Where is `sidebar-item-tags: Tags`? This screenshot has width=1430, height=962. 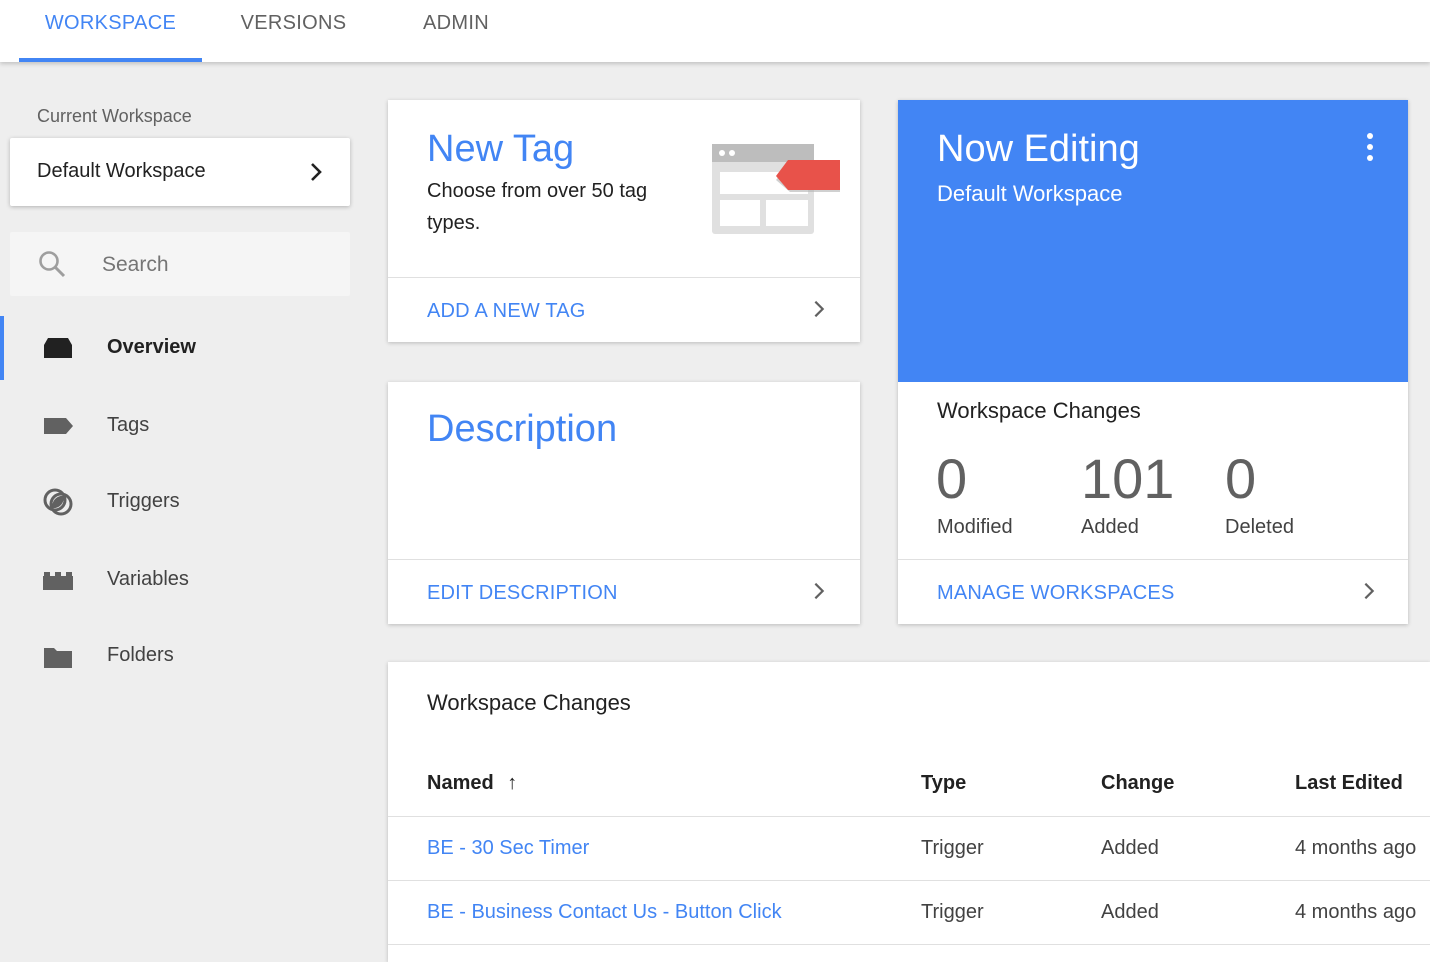
sidebar-item-tags: Tags is located at coordinates (180, 426).